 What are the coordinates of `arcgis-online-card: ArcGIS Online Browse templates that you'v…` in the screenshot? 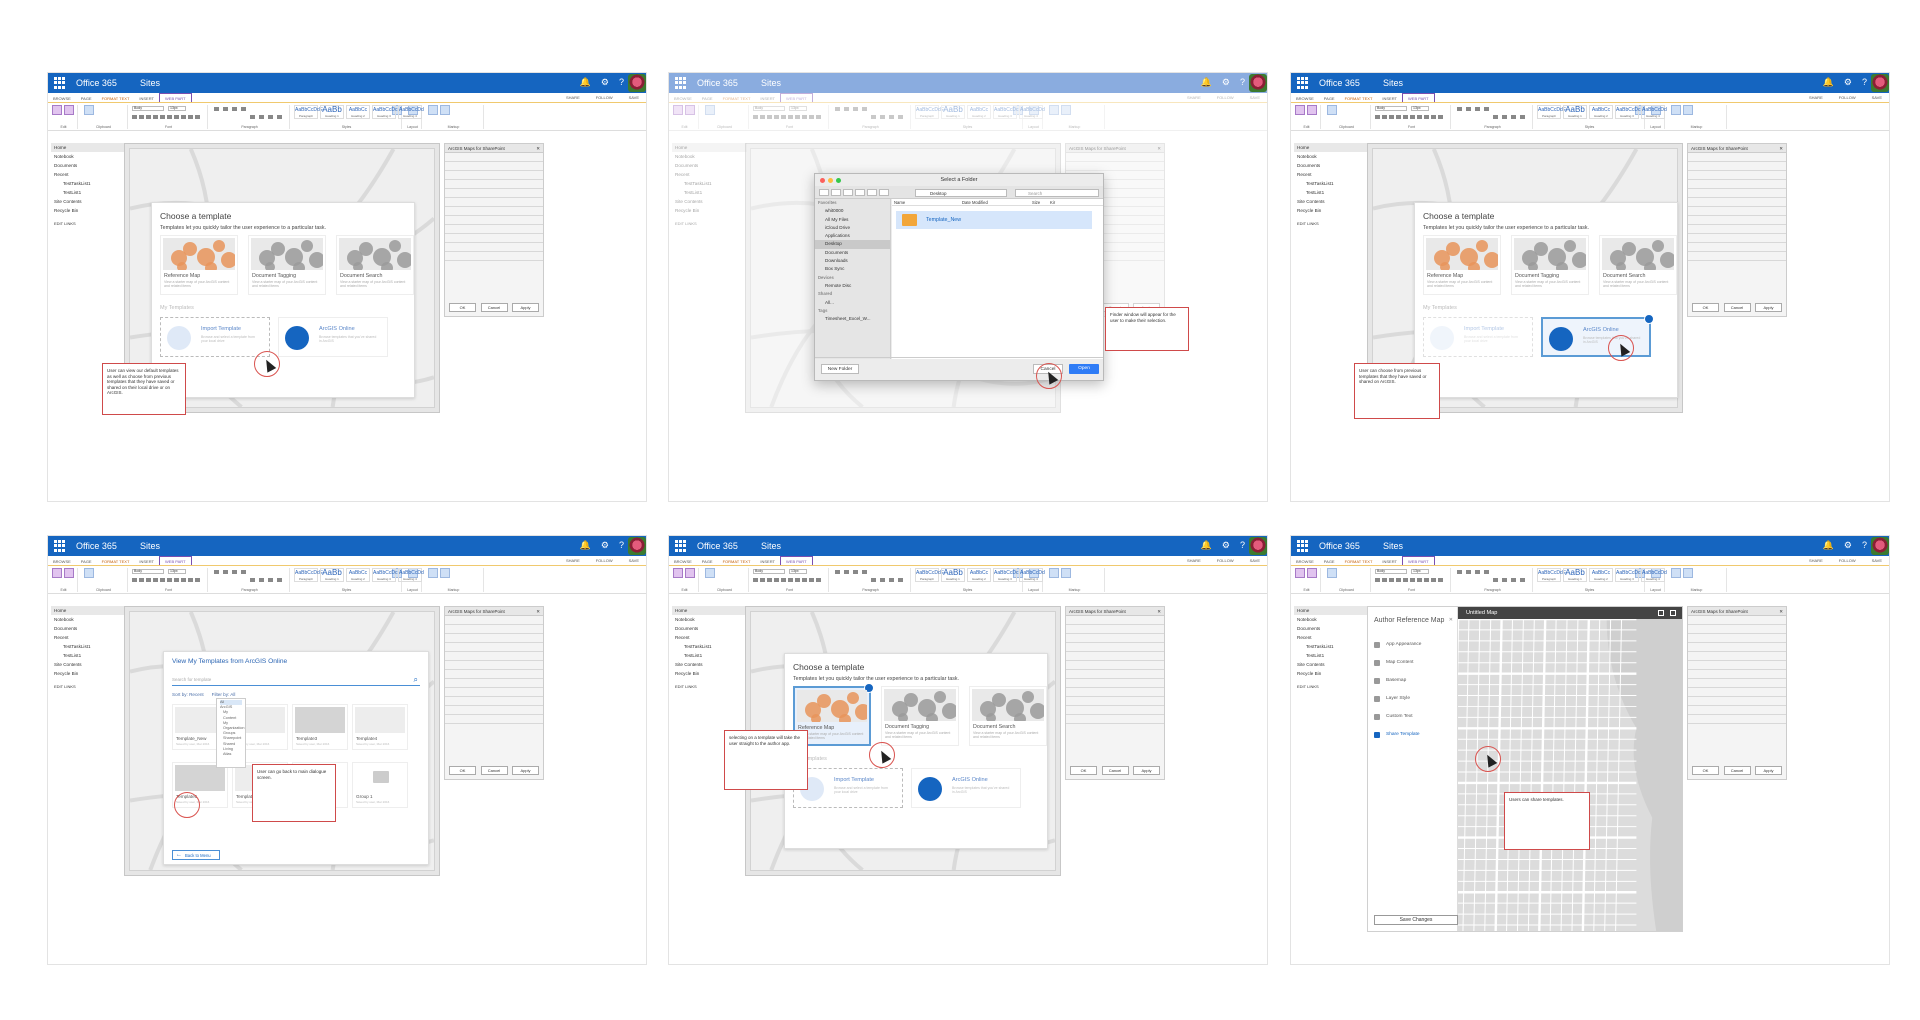 It's located at (333, 337).